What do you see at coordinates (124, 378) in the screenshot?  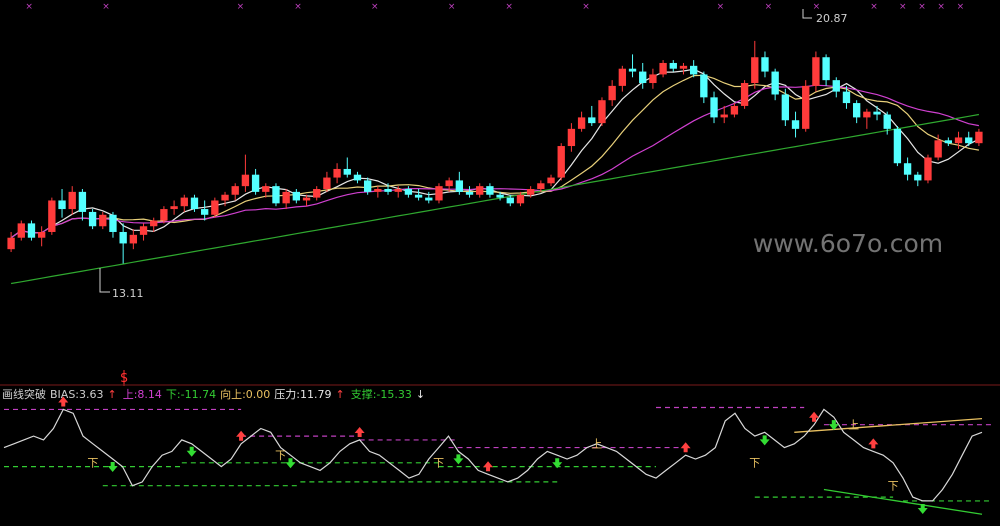 I see `sell-marker: S` at bounding box center [124, 378].